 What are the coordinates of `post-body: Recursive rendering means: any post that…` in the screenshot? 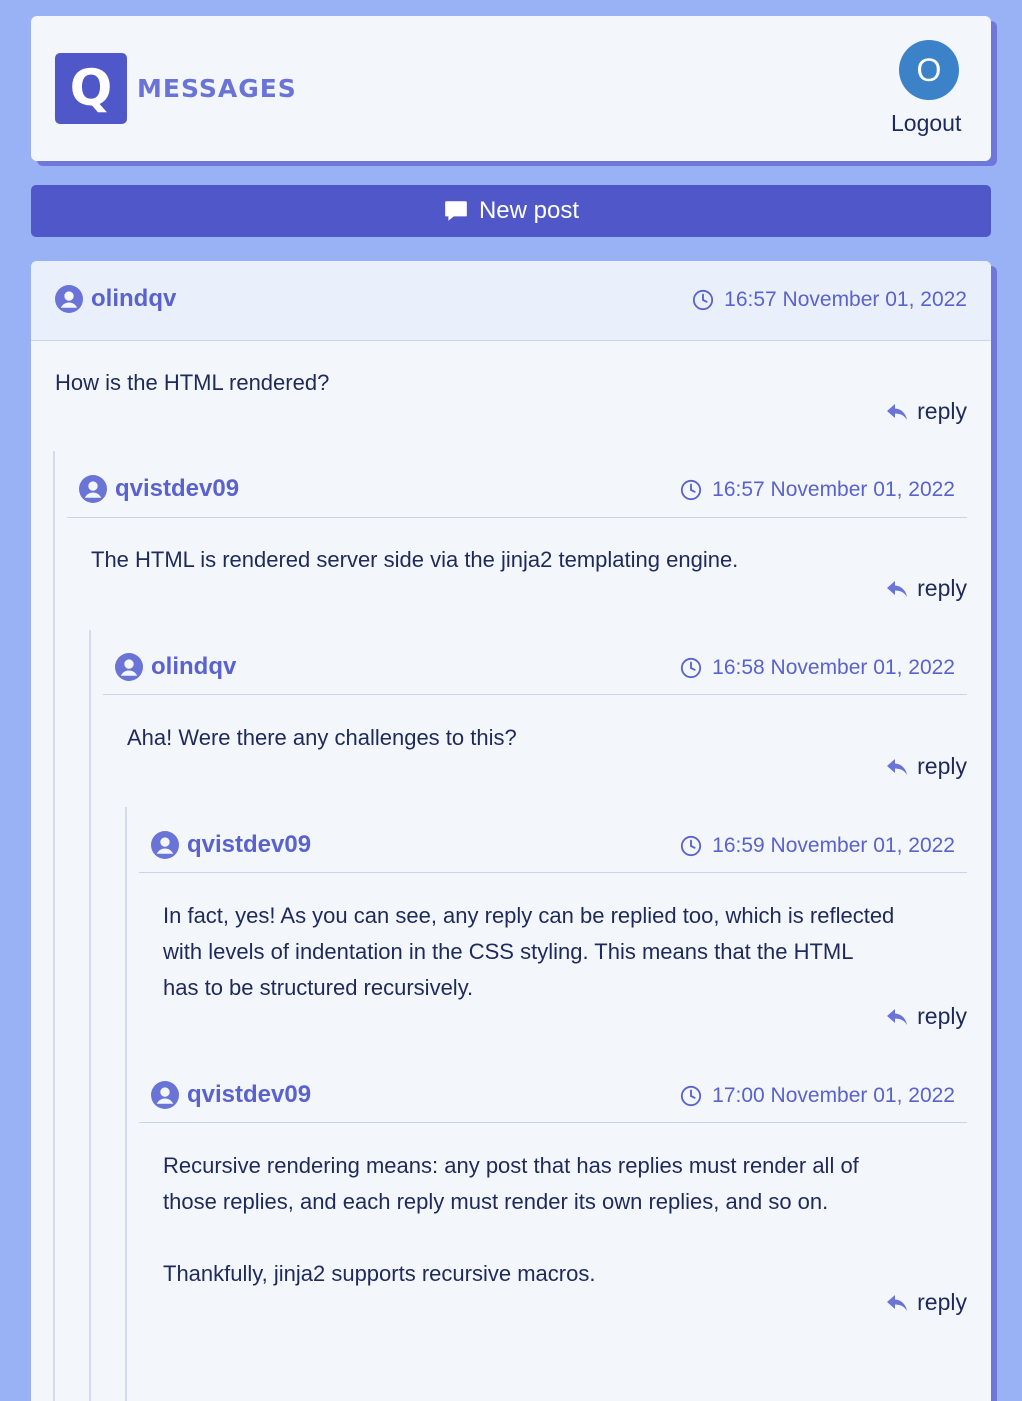 It's located at (573, 1220).